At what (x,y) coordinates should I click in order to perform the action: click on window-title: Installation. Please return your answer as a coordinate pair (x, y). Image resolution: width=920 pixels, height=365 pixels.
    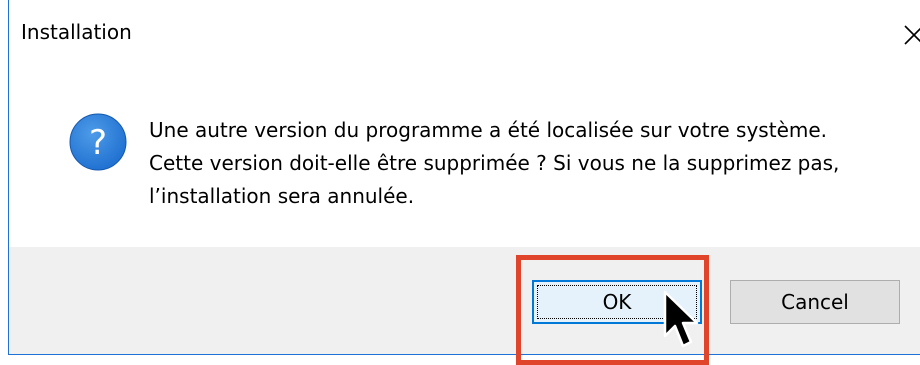
    Looking at the image, I should click on (76, 32).